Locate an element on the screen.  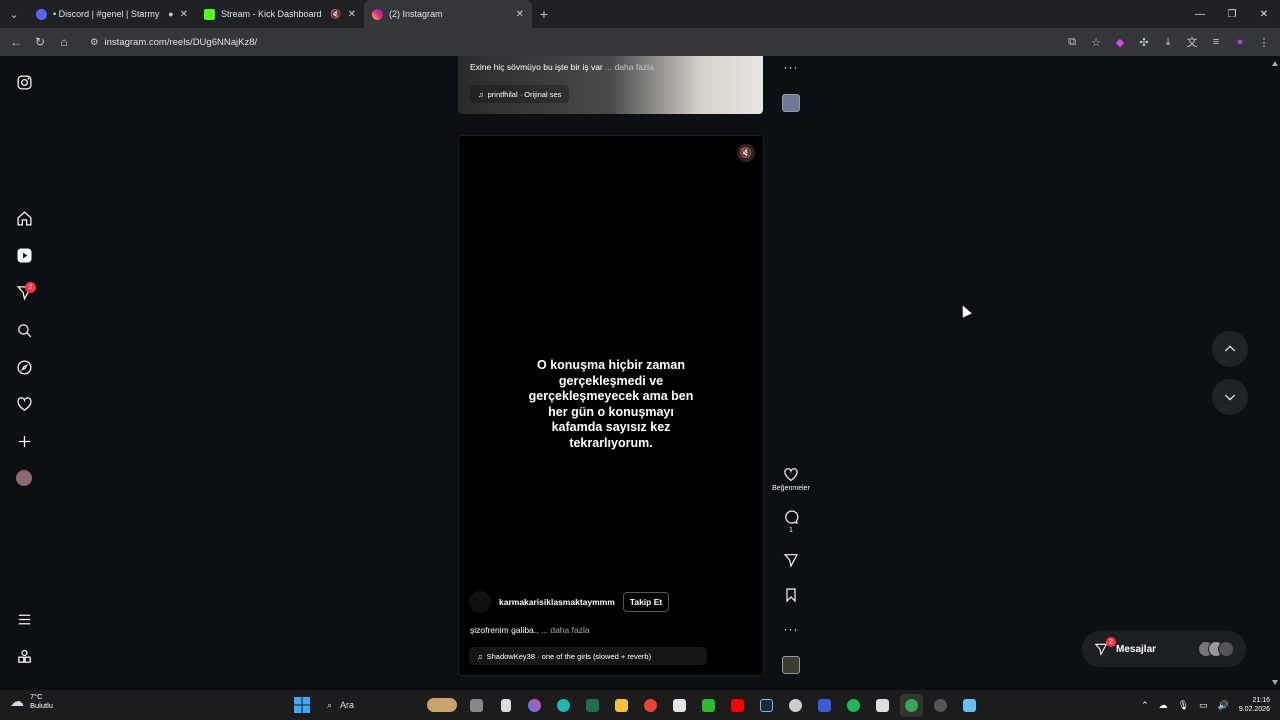
messages-button: 2 Mesajlar is located at coordinates (1164, 649).